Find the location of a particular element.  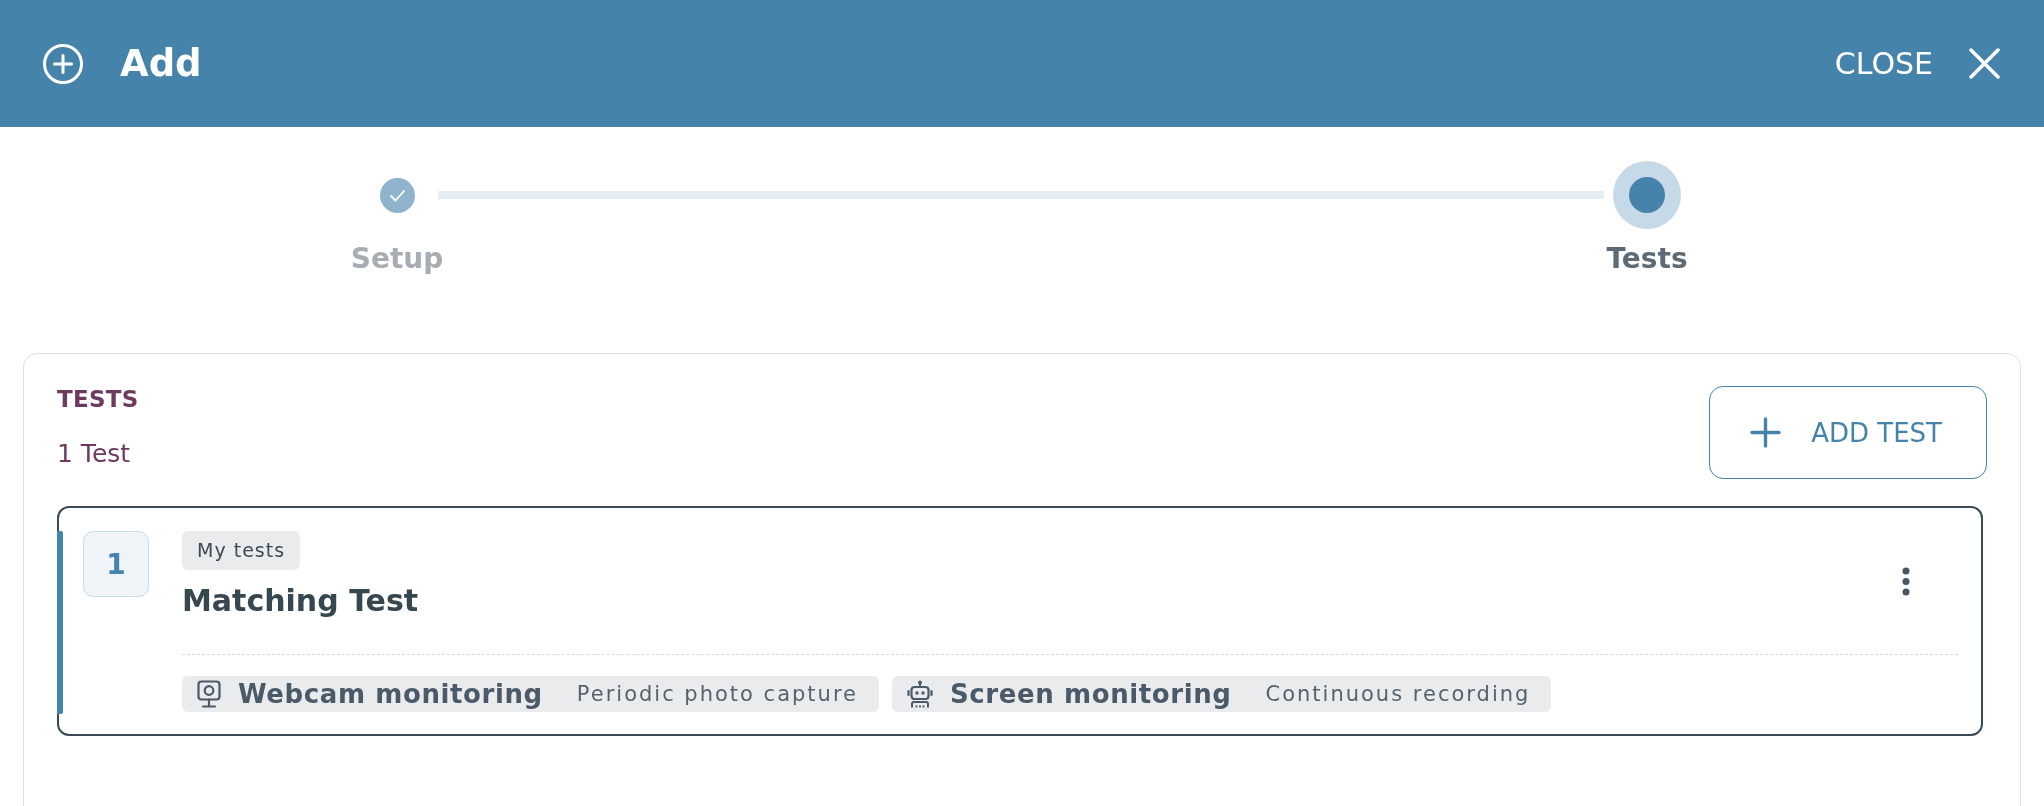

feature-detail: Continuous recording is located at coordinates (1398, 694).